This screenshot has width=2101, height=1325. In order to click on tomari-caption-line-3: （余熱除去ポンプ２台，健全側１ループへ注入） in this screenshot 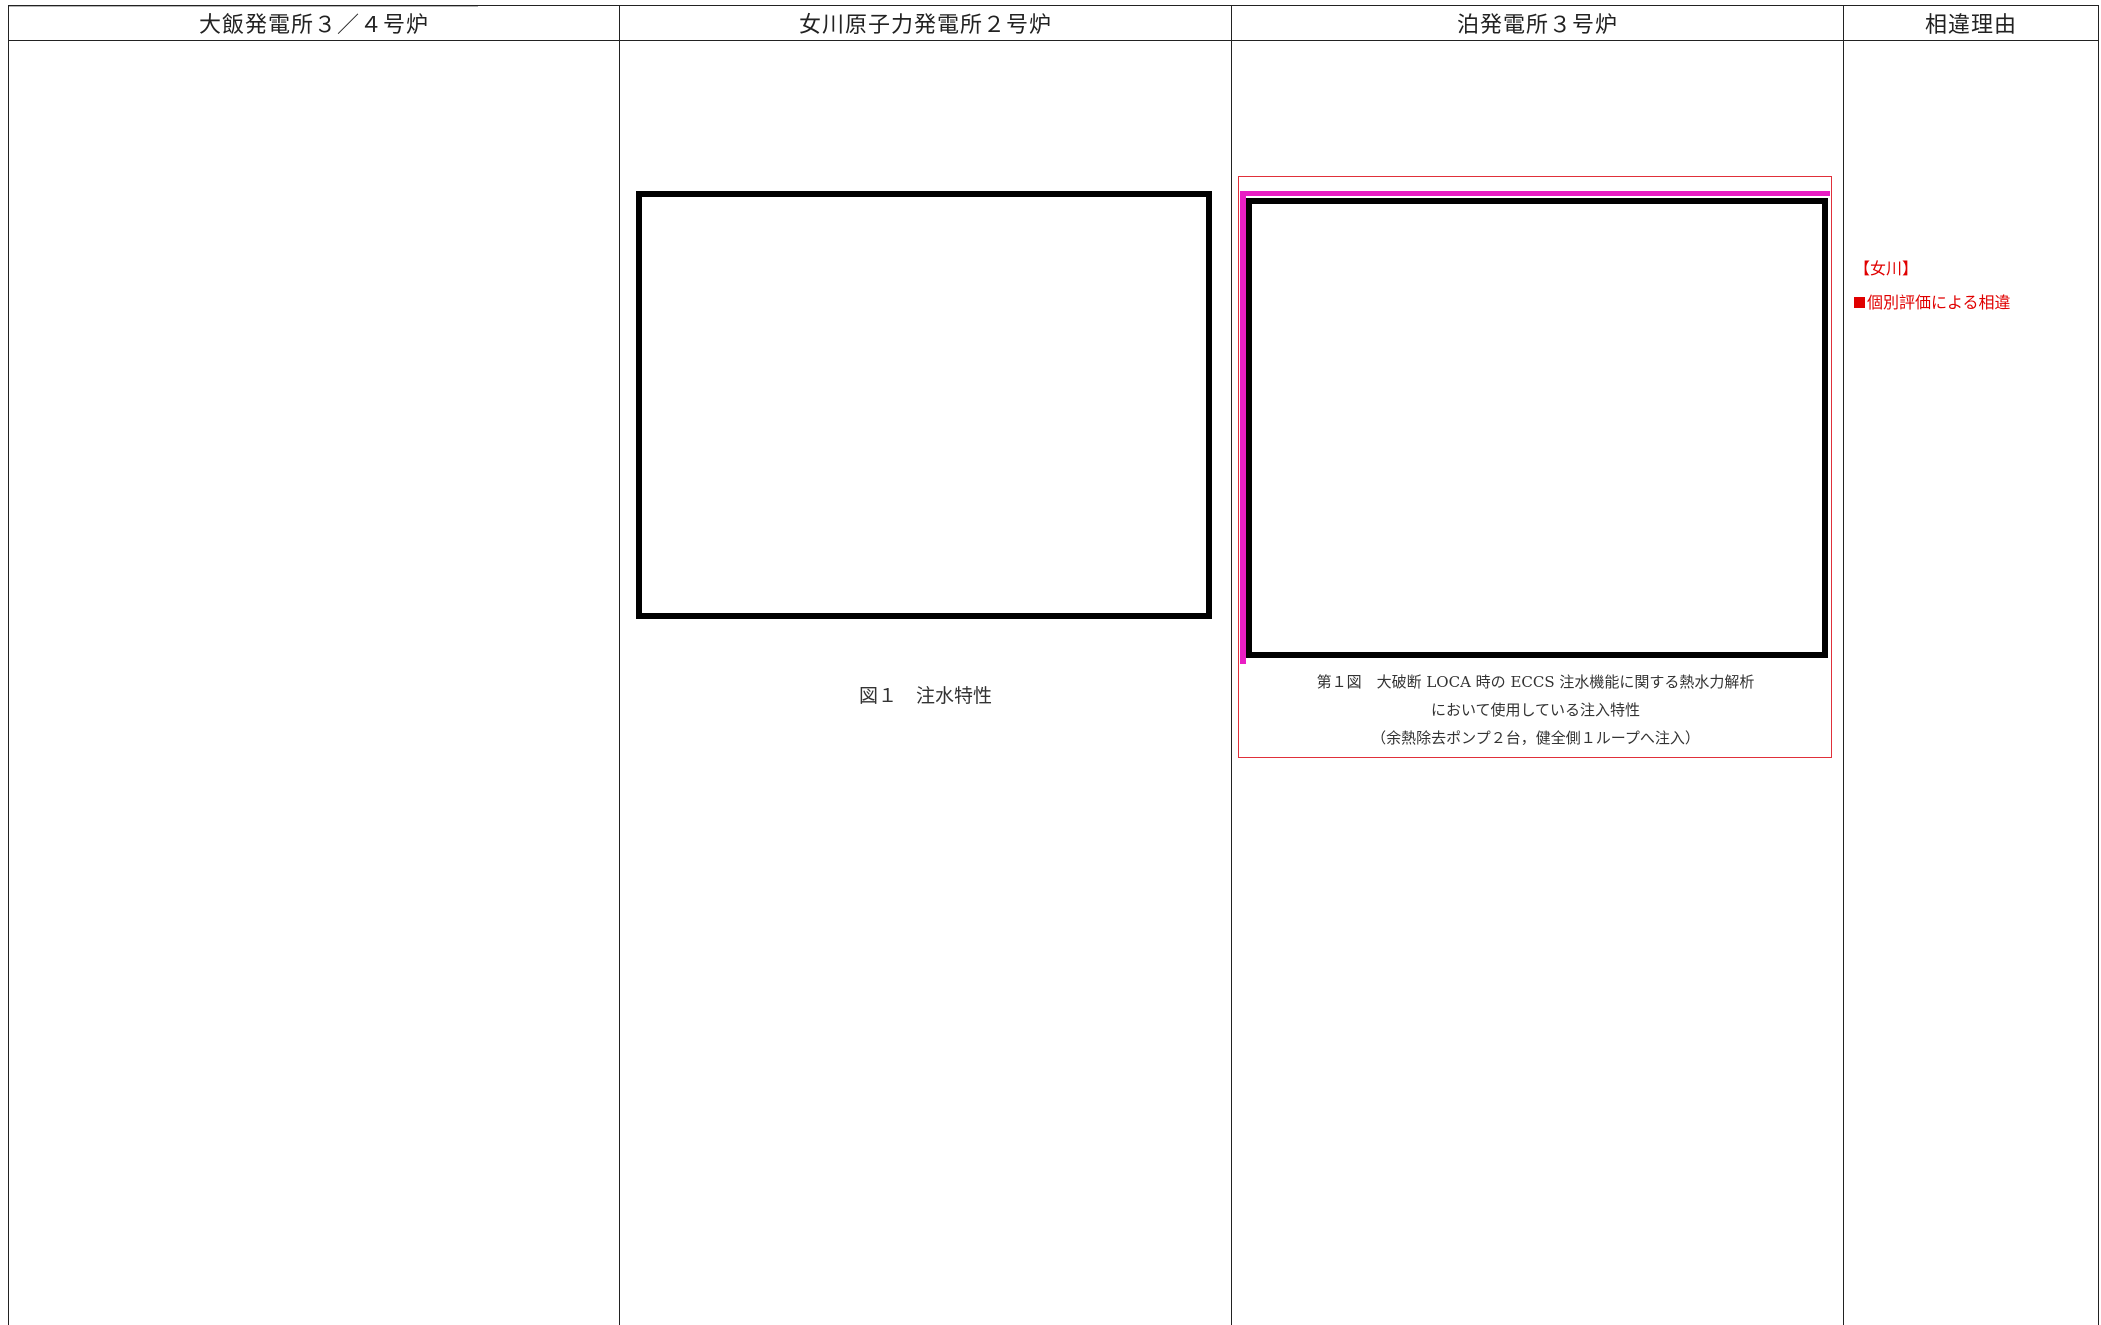, I will do `click(1535, 738)`.